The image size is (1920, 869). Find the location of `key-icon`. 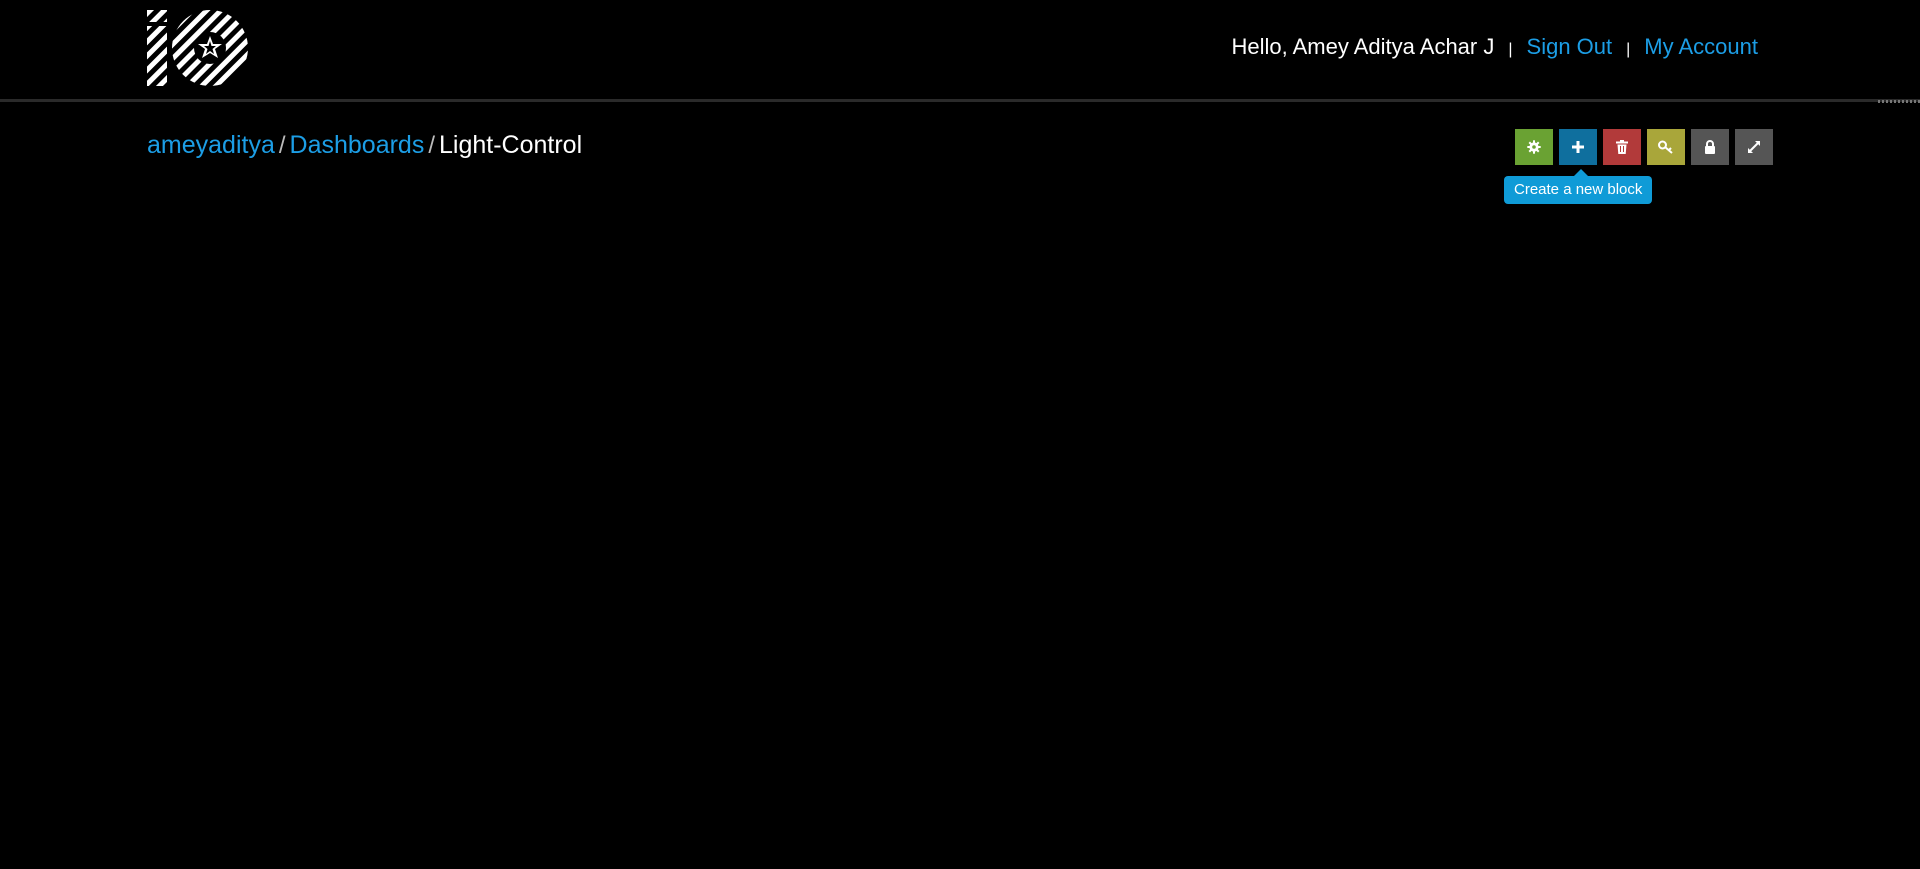

key-icon is located at coordinates (1665, 147).